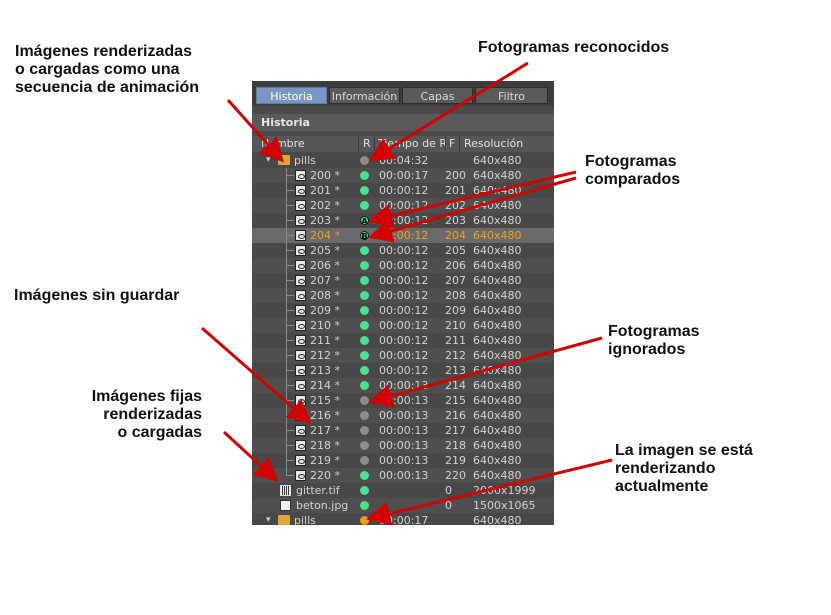  Describe the element at coordinates (250, 456) in the screenshot. I see `arrow-still` at that location.